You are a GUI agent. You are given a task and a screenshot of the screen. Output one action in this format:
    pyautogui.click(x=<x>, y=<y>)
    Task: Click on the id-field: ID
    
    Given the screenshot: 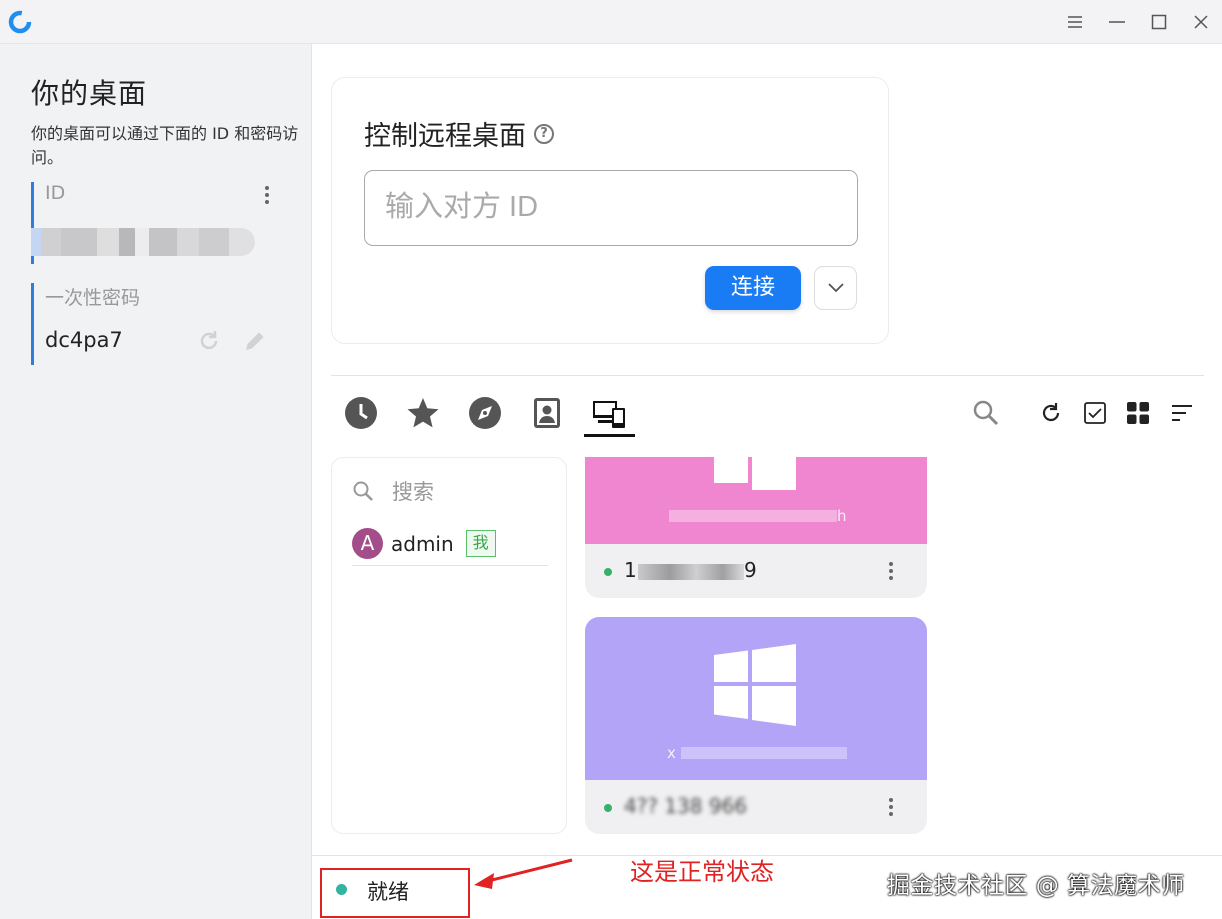 What is the action you would take?
    pyautogui.click(x=161, y=223)
    